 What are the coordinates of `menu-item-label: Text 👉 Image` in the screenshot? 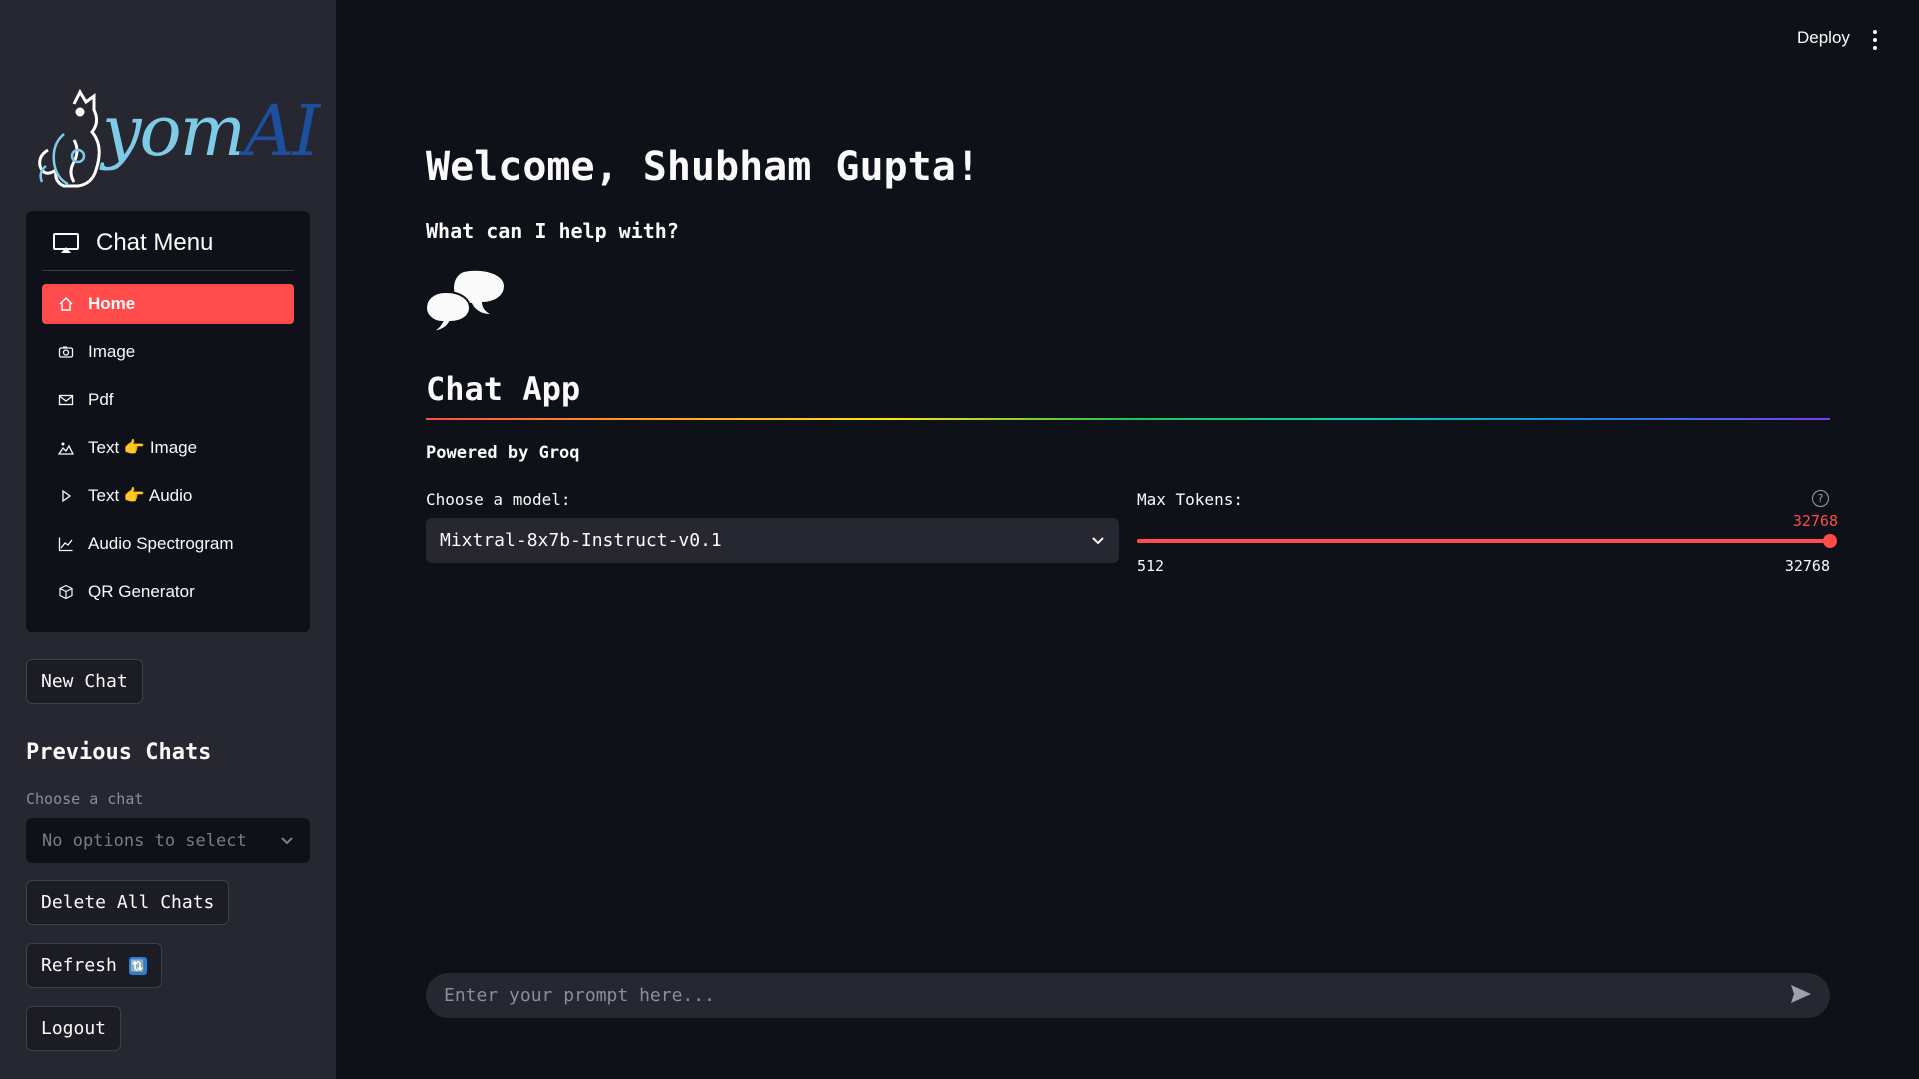 It's located at (142, 448).